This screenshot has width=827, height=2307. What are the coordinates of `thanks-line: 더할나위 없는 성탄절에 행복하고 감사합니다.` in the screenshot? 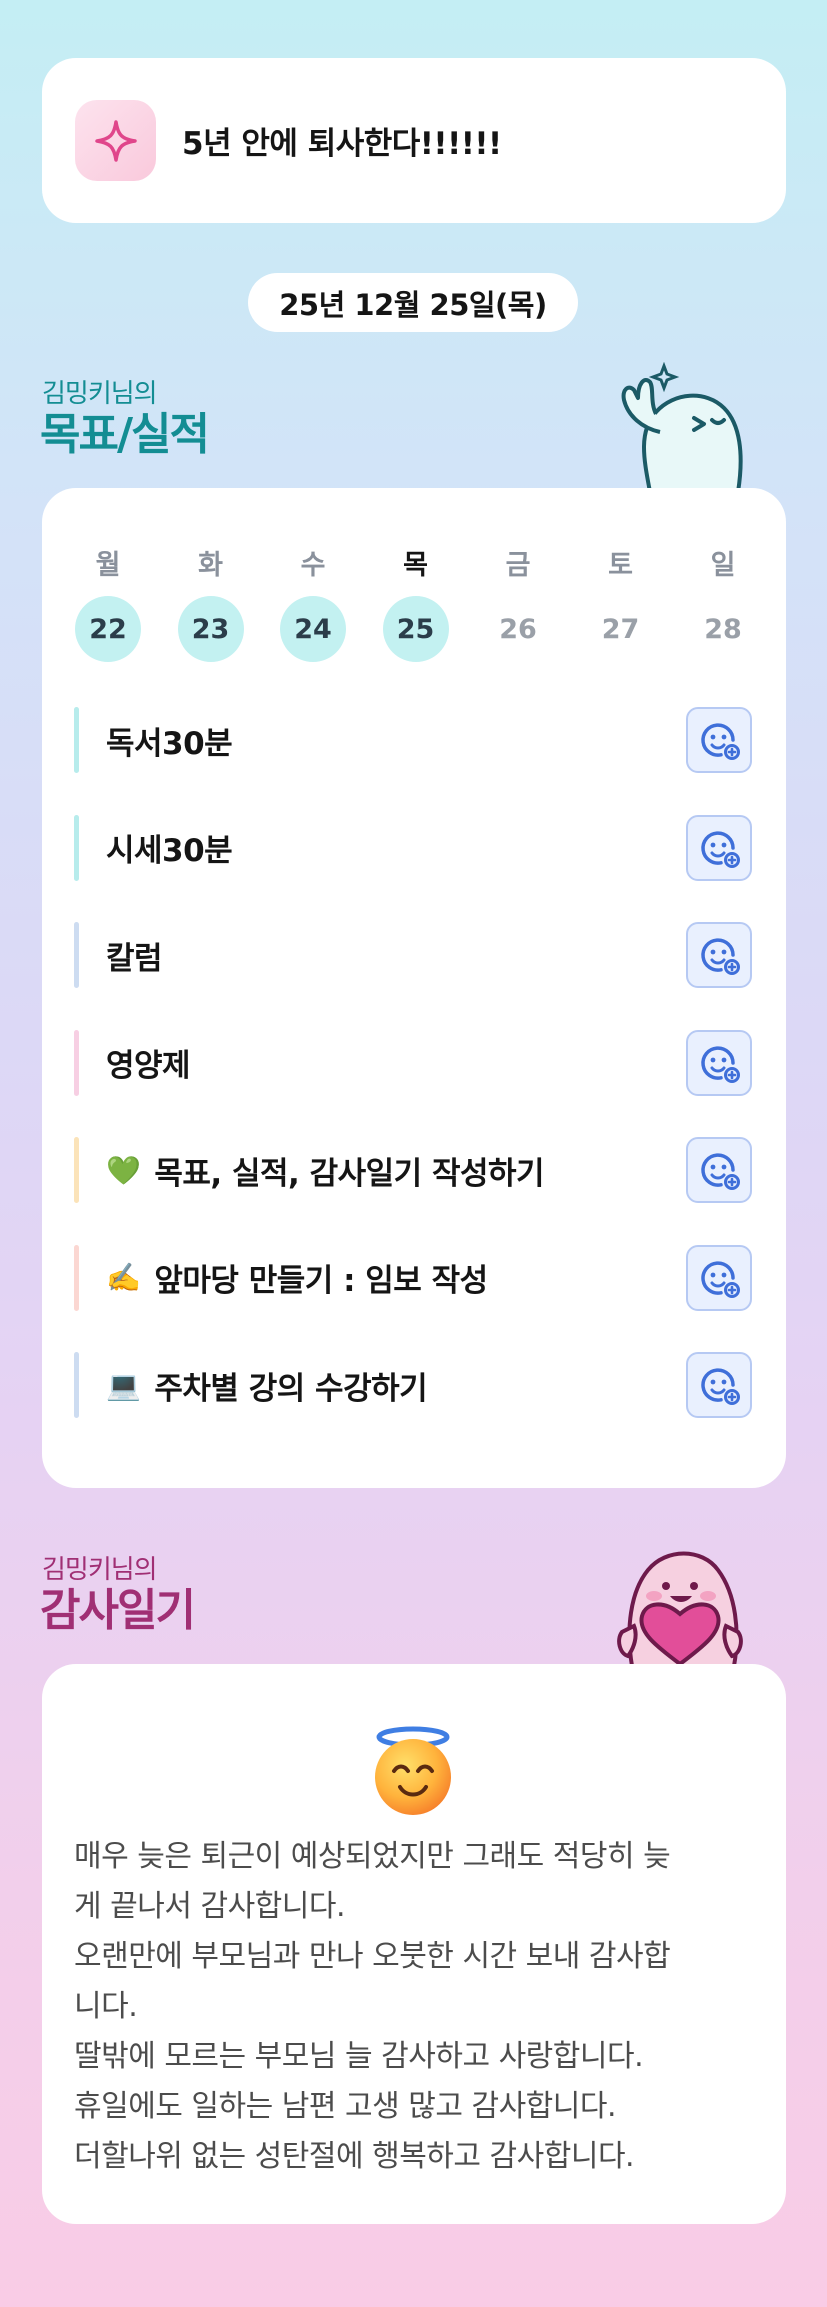 It's located at (354, 2156).